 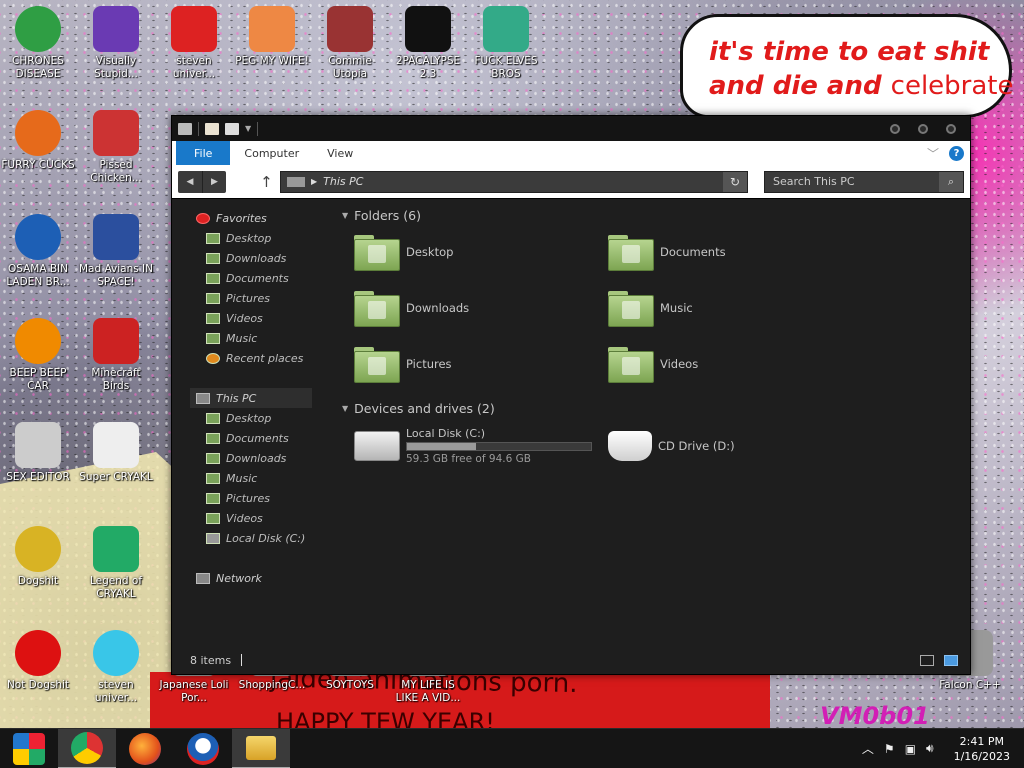 I want to click on desktop-icon: Commie Utopia, so click(x=350, y=43).